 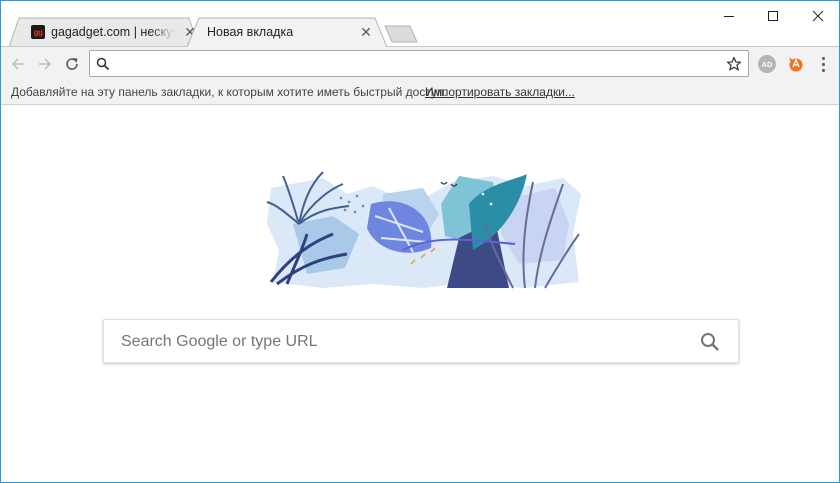 What do you see at coordinates (767, 64) in the screenshot?
I see `adblock-extension-icon: AD` at bounding box center [767, 64].